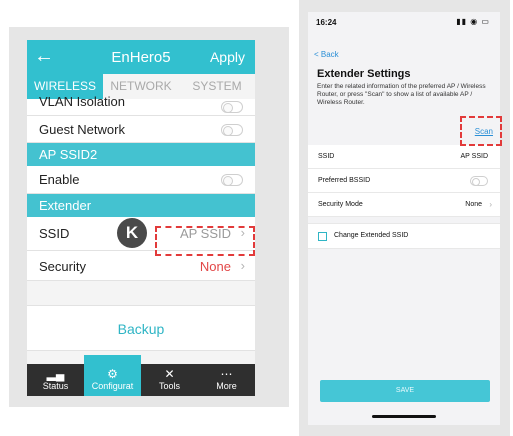 Image resolution: width=513 pixels, height=436 pixels. What do you see at coordinates (55, 386) in the screenshot?
I see `nav-status-label: Status` at bounding box center [55, 386].